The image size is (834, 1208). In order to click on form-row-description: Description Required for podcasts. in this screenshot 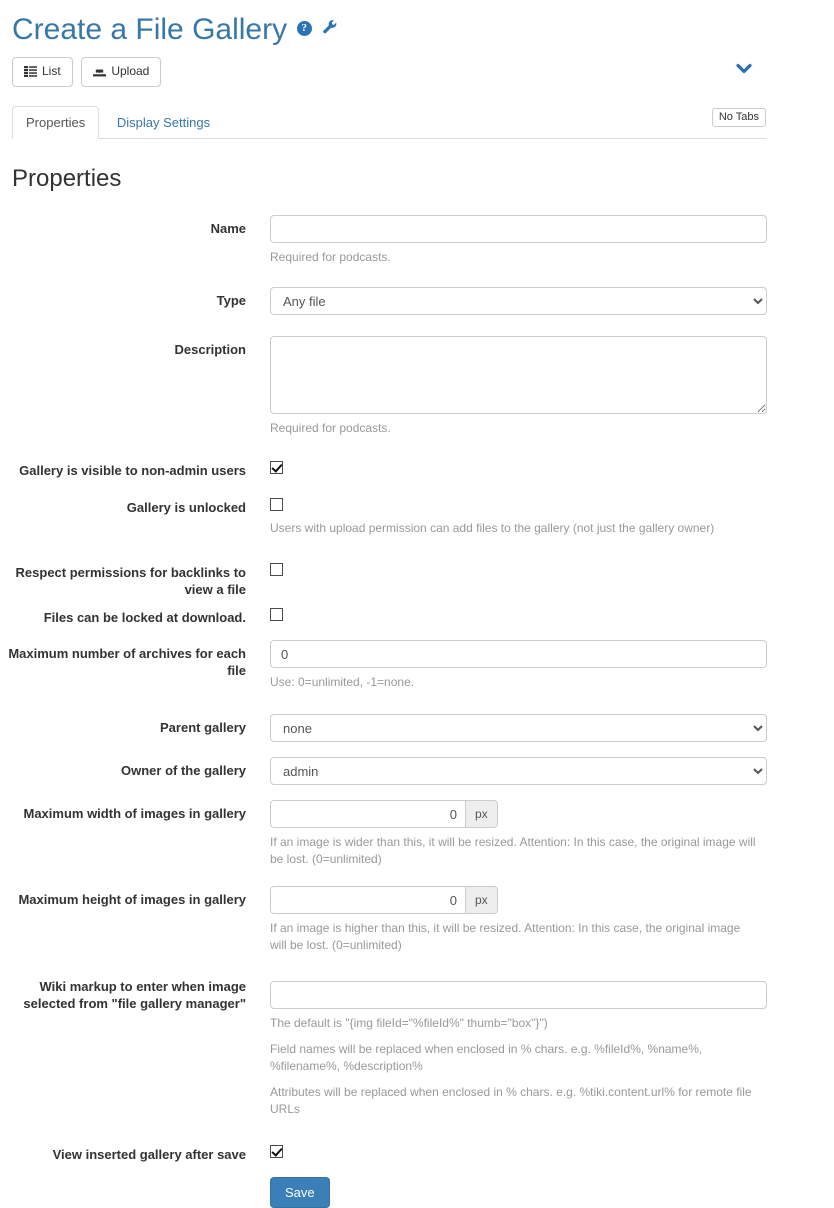, I will do `click(417, 386)`.